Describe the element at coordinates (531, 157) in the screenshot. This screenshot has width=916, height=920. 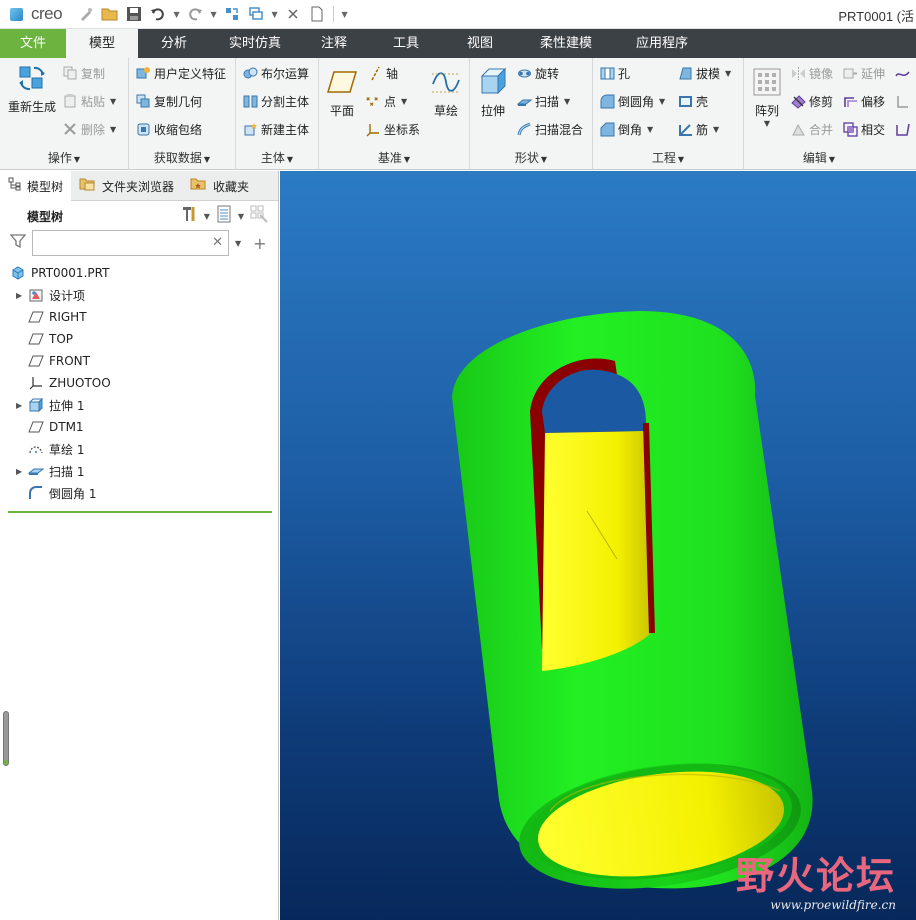
I see `group-shapes-label: 形状 ▼` at that location.